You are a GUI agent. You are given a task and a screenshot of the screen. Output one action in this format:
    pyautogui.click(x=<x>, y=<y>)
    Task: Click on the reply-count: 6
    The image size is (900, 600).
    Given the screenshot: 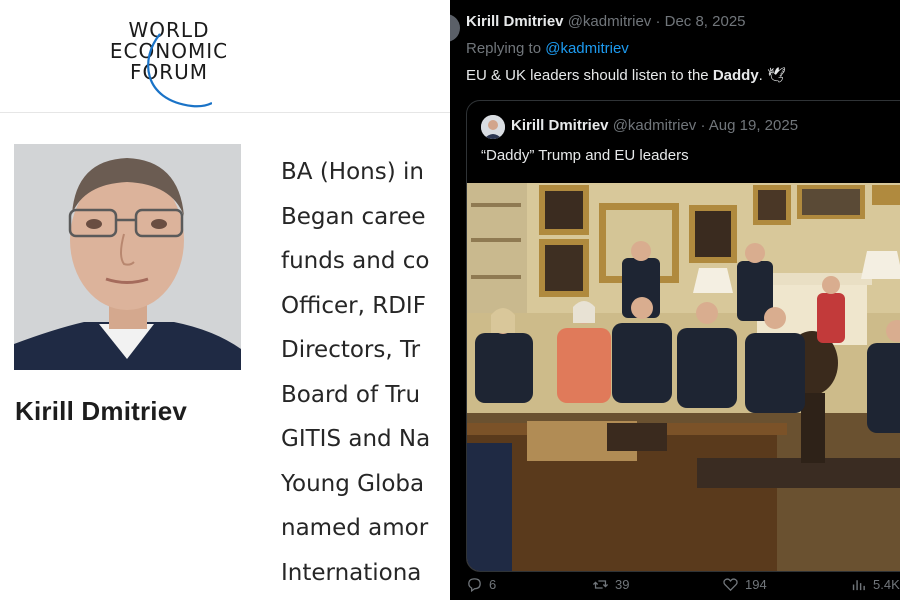 What is the action you would take?
    pyautogui.click(x=493, y=584)
    